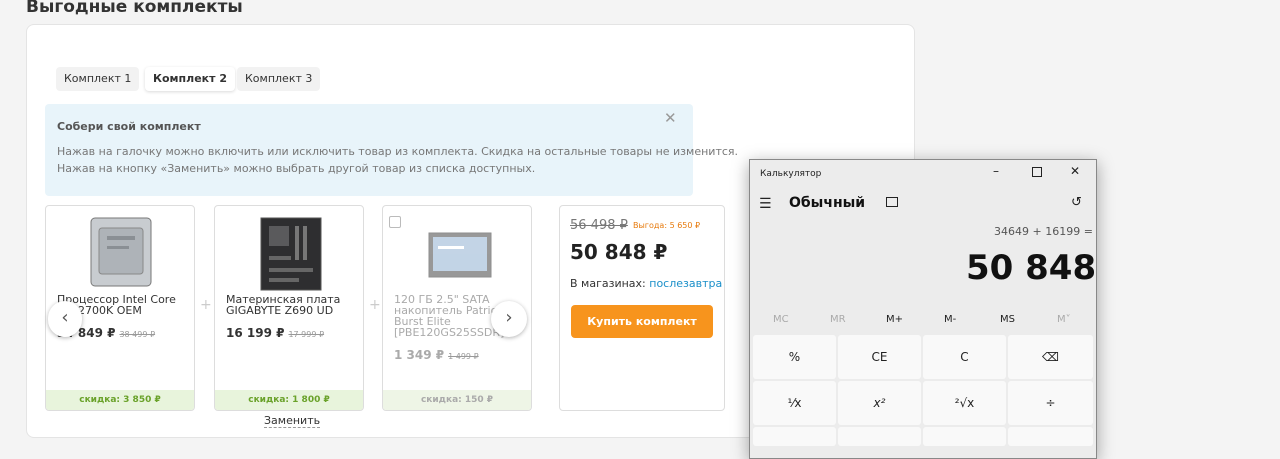 The width and height of the screenshot is (1280, 459). What do you see at coordinates (670, 118) in the screenshot?
I see `close-icon: ✕` at bounding box center [670, 118].